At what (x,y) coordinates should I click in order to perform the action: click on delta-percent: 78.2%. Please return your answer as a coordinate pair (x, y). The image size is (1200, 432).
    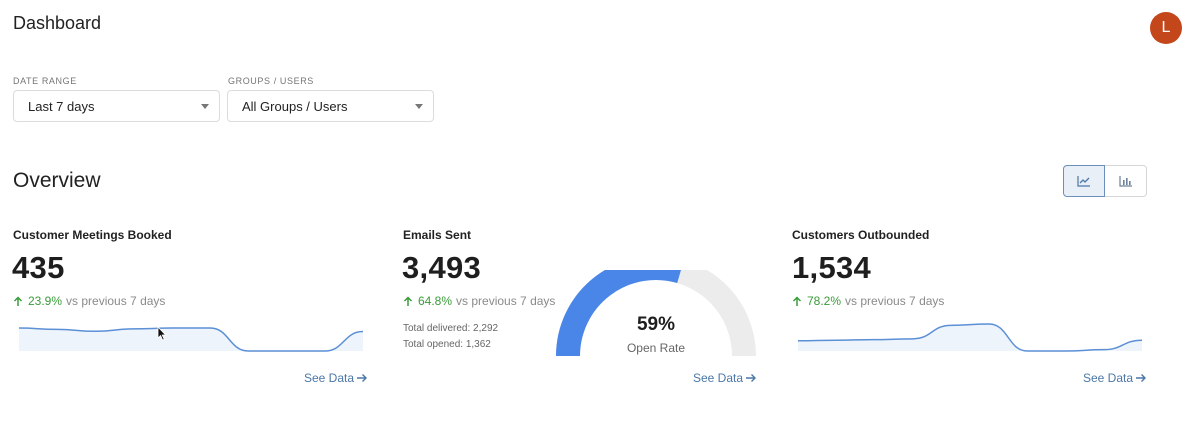
    Looking at the image, I should click on (824, 301).